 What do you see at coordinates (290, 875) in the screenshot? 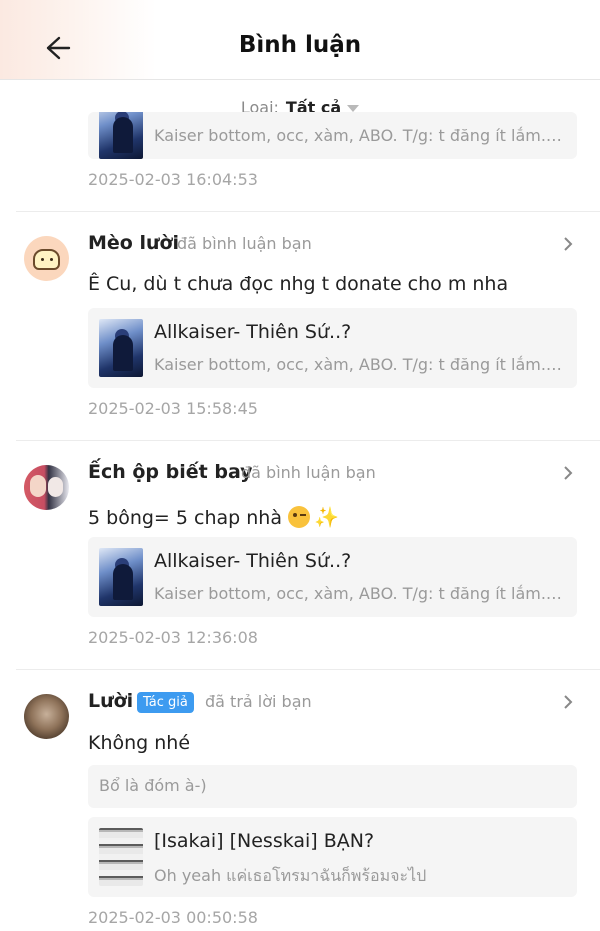
I see `story-description: Oh yeah แค่เธอโทรมาฉันก็พร้อมจะไป` at bounding box center [290, 875].